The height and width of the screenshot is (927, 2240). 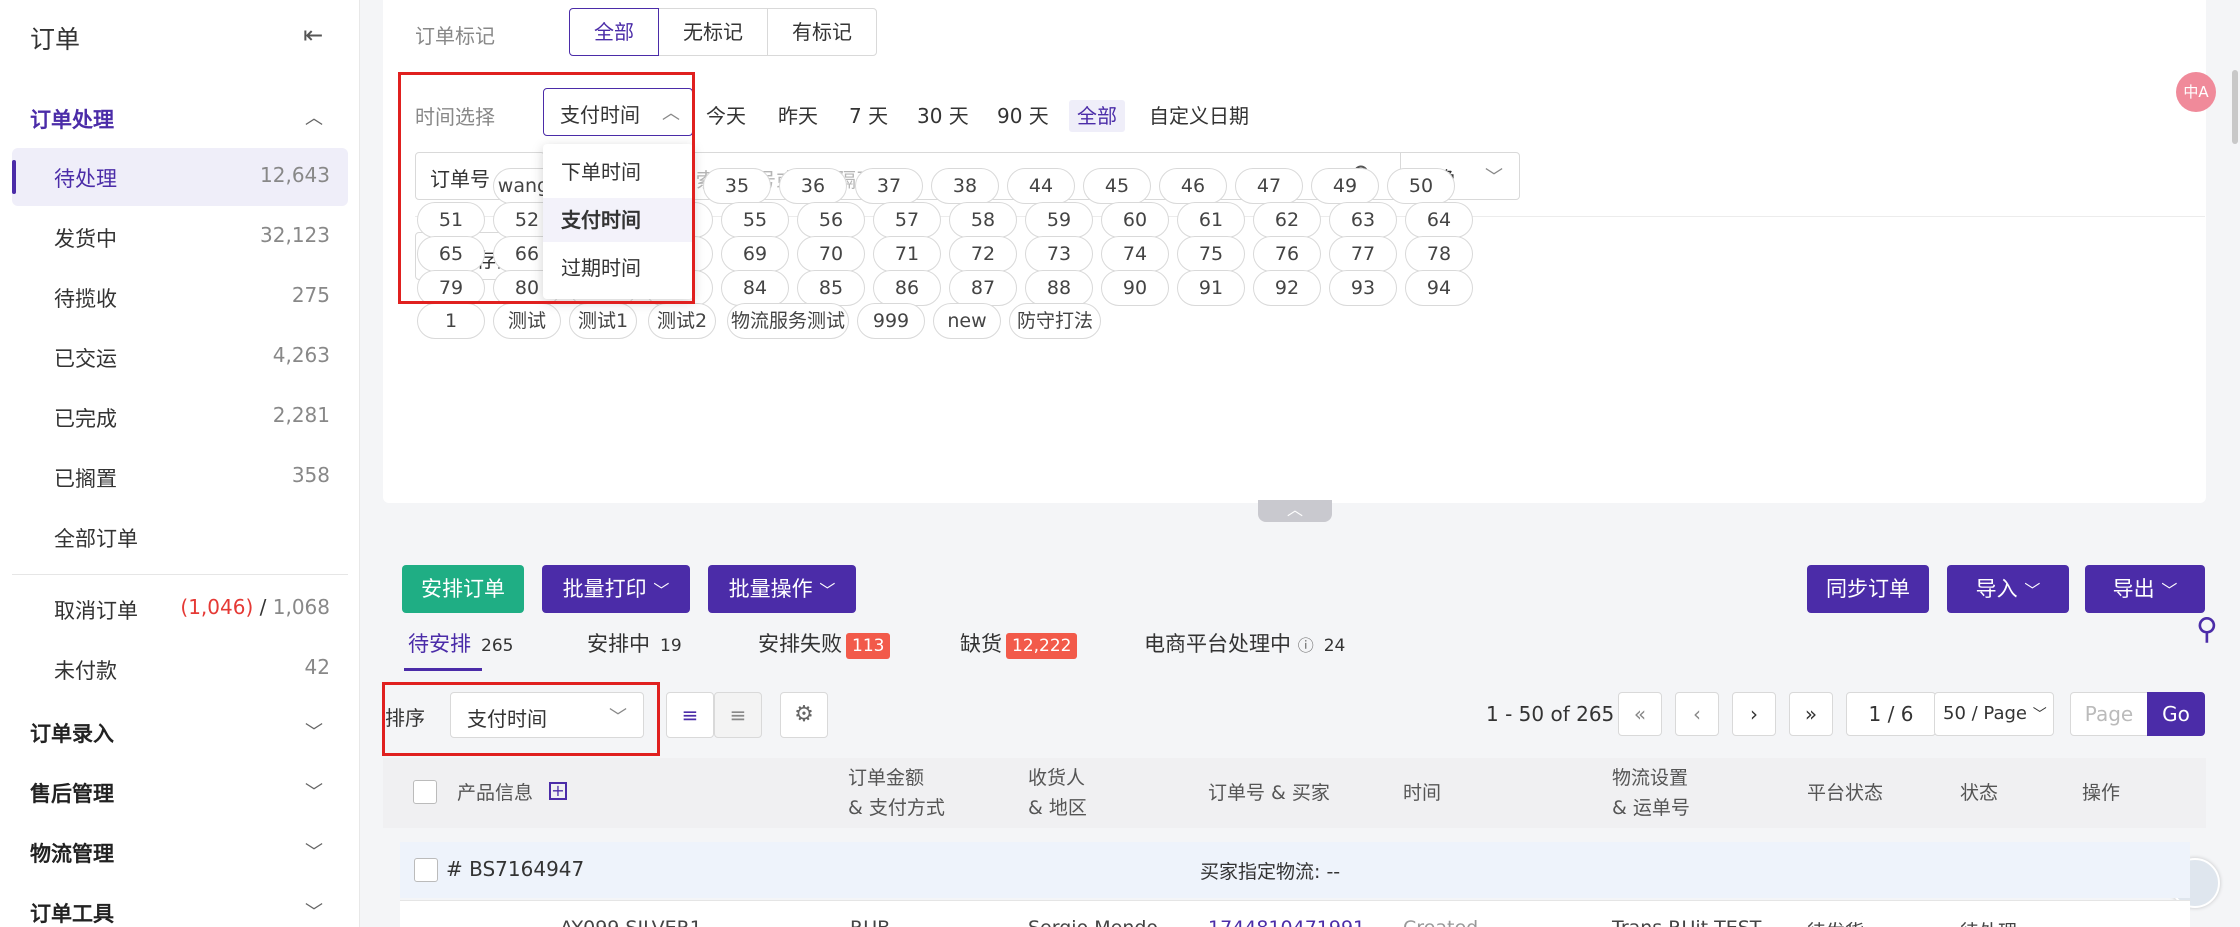 What do you see at coordinates (1059, 220) in the screenshot?
I see `tag-chip: 59` at bounding box center [1059, 220].